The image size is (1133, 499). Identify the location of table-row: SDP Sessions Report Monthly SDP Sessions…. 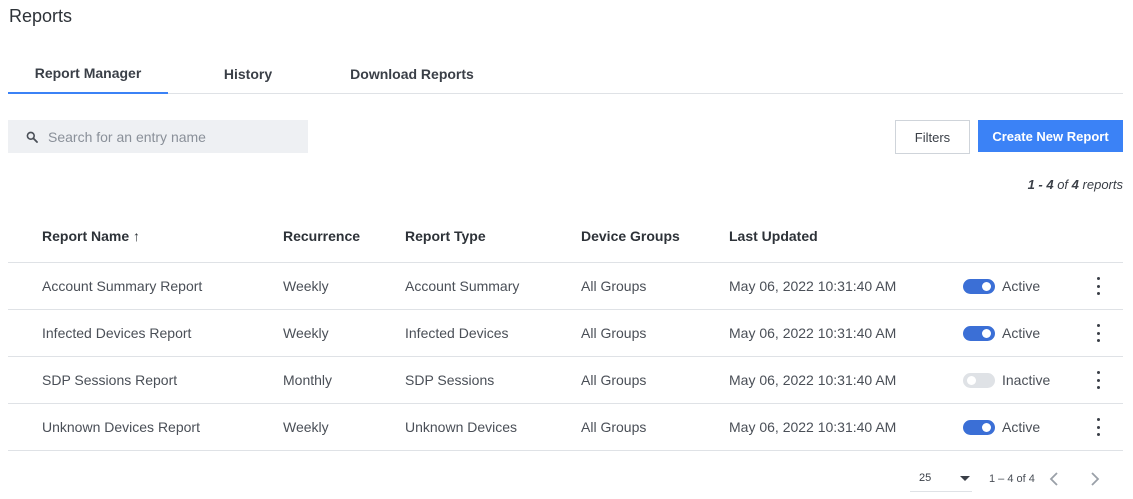
(565, 380).